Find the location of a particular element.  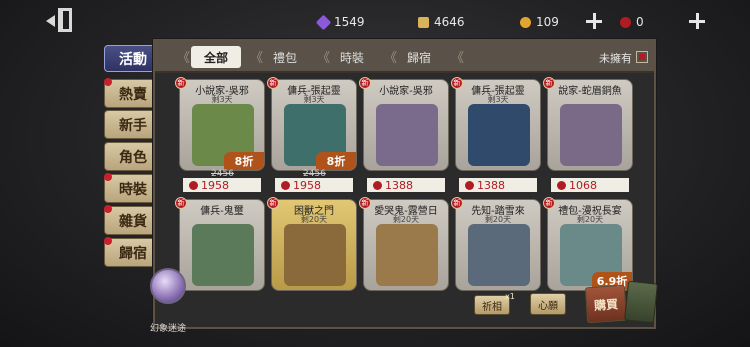

tab-costume-label: 時裝 is located at coordinates (351, 57).